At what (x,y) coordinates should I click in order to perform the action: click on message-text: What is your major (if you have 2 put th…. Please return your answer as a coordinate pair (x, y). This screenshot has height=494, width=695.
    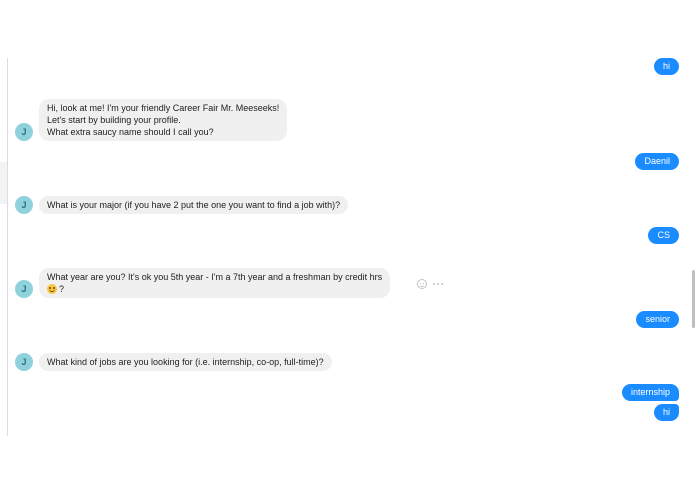
    Looking at the image, I should click on (194, 205).